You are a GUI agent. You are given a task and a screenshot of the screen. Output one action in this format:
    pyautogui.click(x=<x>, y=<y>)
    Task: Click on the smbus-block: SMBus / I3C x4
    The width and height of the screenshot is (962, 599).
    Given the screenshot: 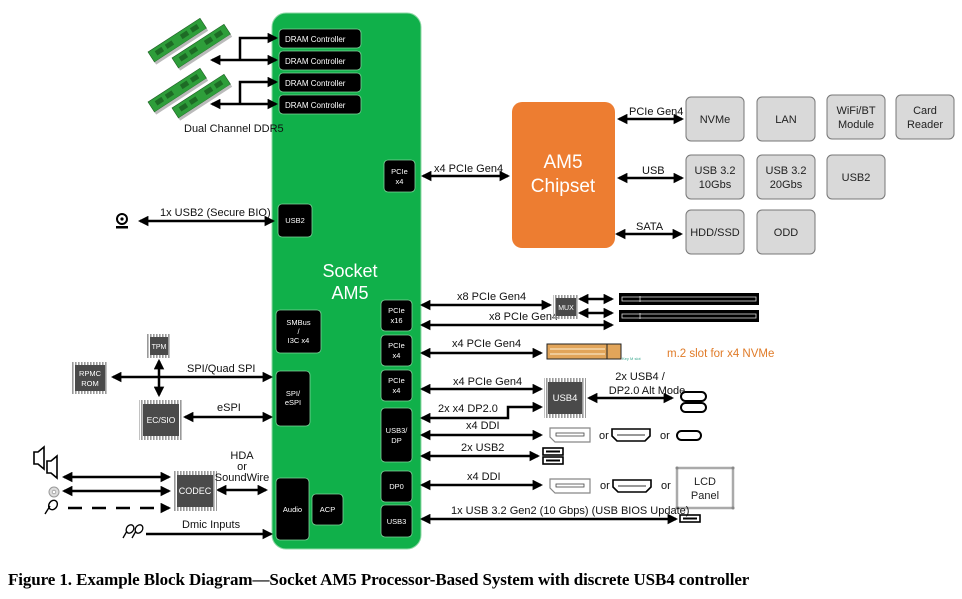 What is the action you would take?
    pyautogui.click(x=298, y=331)
    